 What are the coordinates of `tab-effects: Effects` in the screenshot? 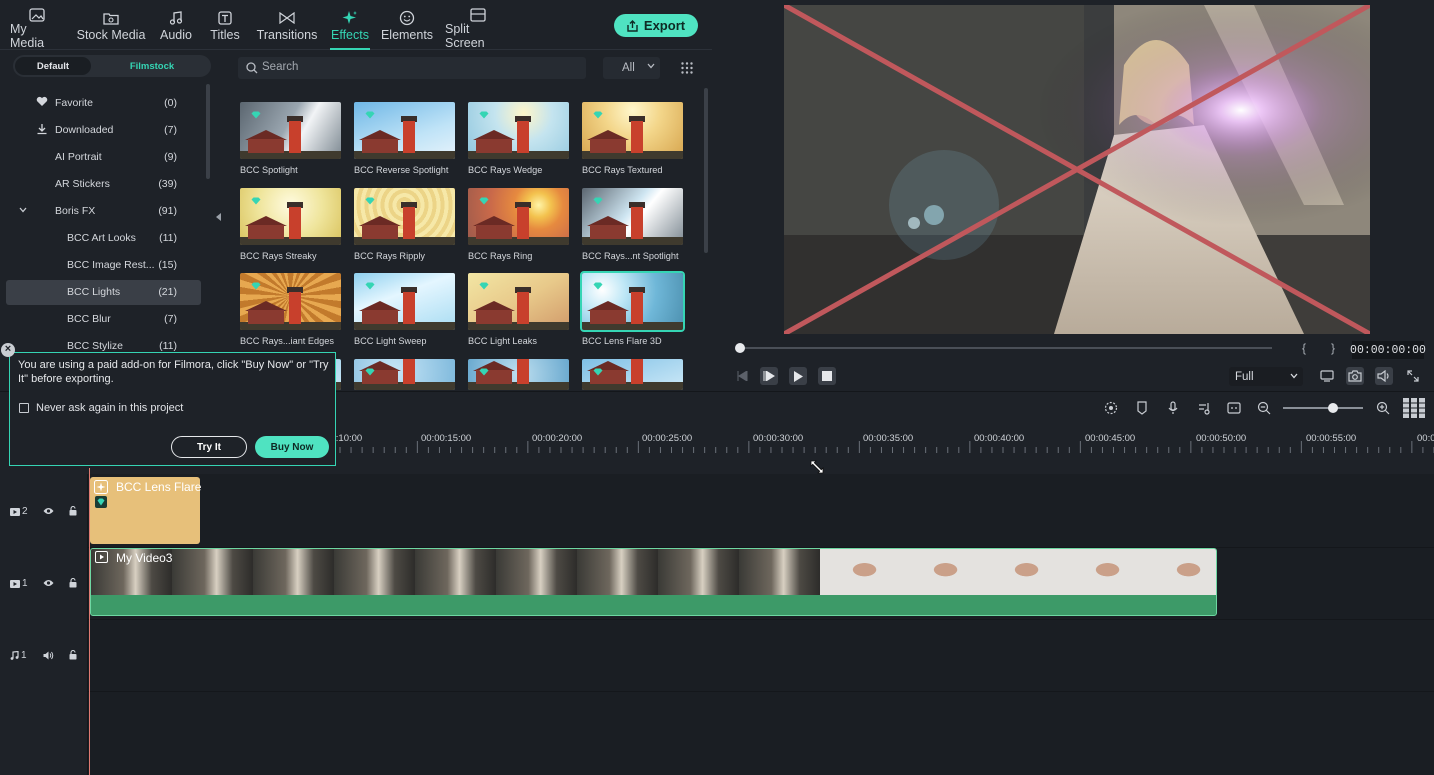 It's located at (350, 29).